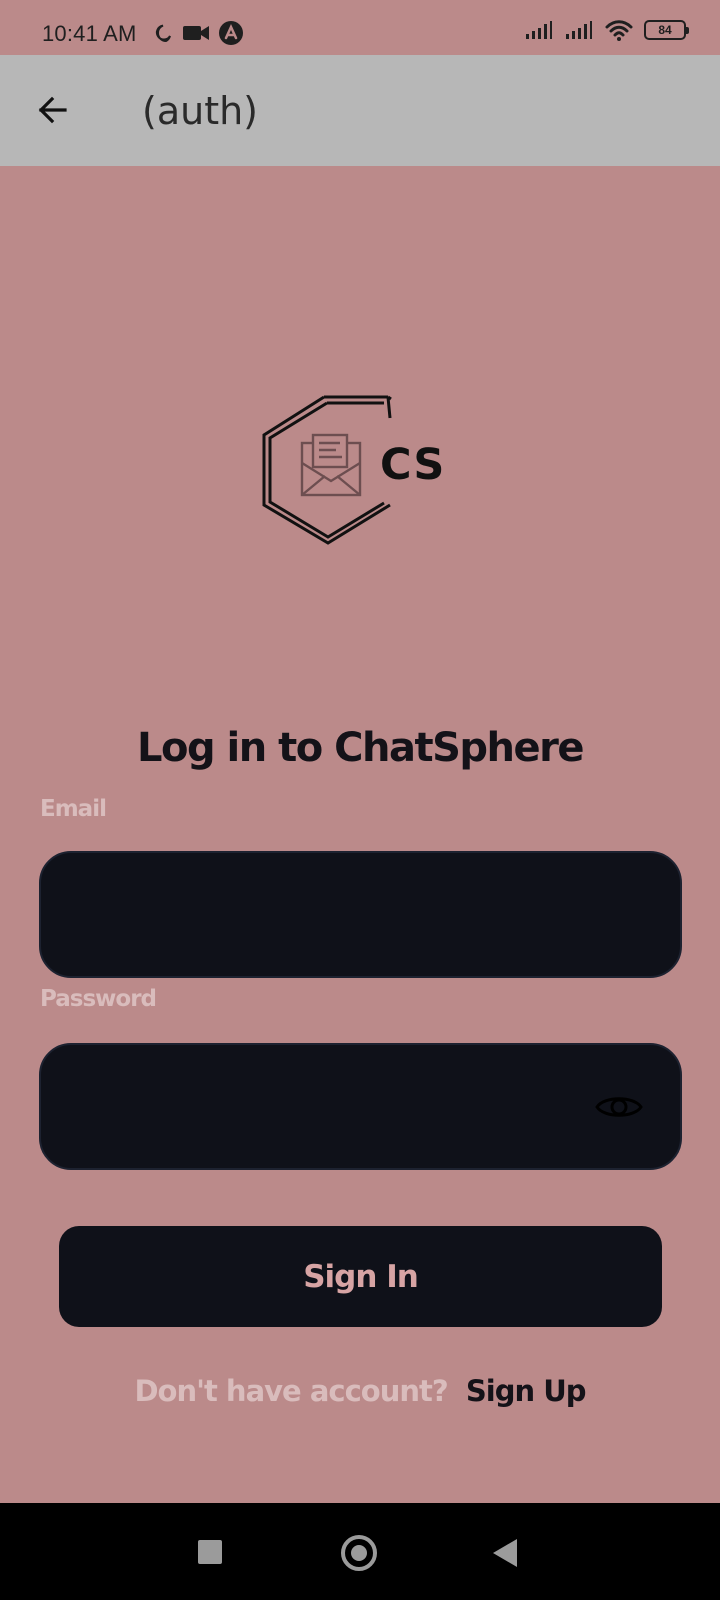 The width and height of the screenshot is (720, 1600). I want to click on moon-icon, so click(162, 33).